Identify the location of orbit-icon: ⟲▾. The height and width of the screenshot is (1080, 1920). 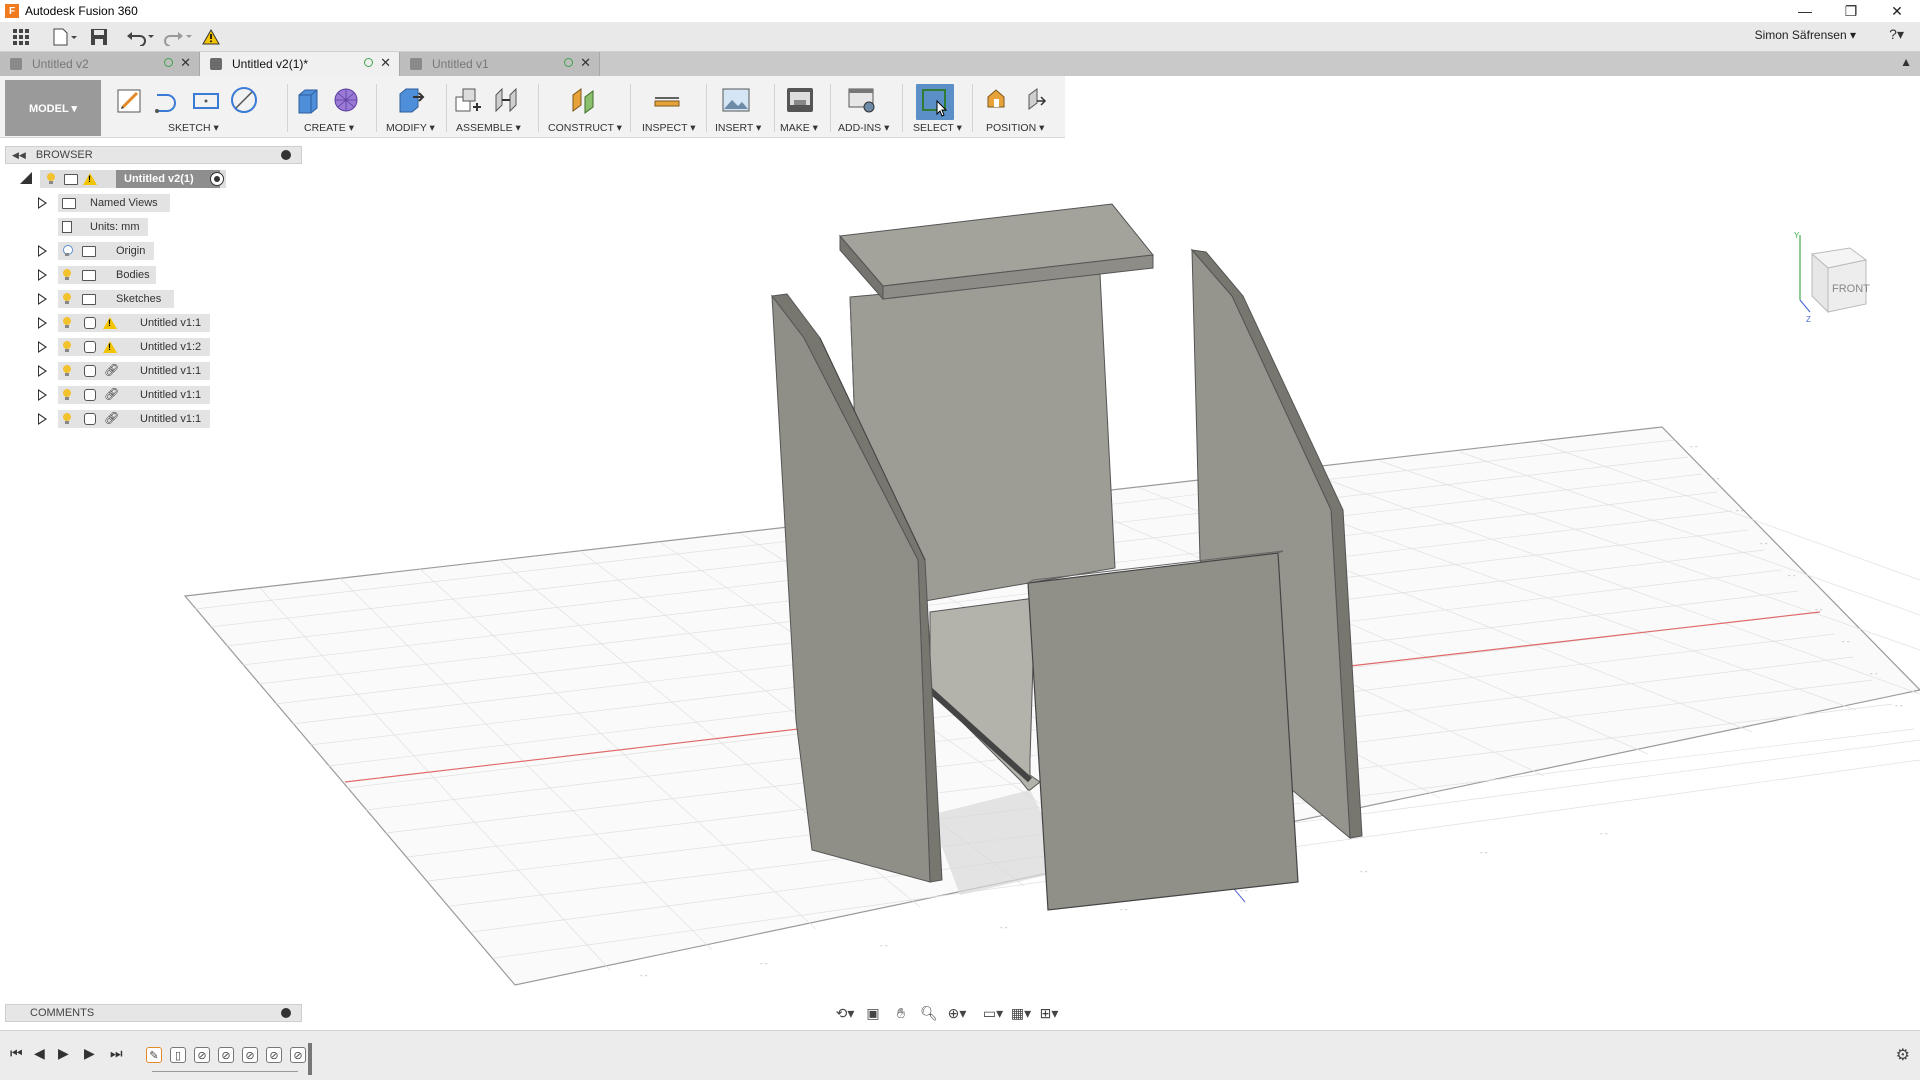
(845, 1013).